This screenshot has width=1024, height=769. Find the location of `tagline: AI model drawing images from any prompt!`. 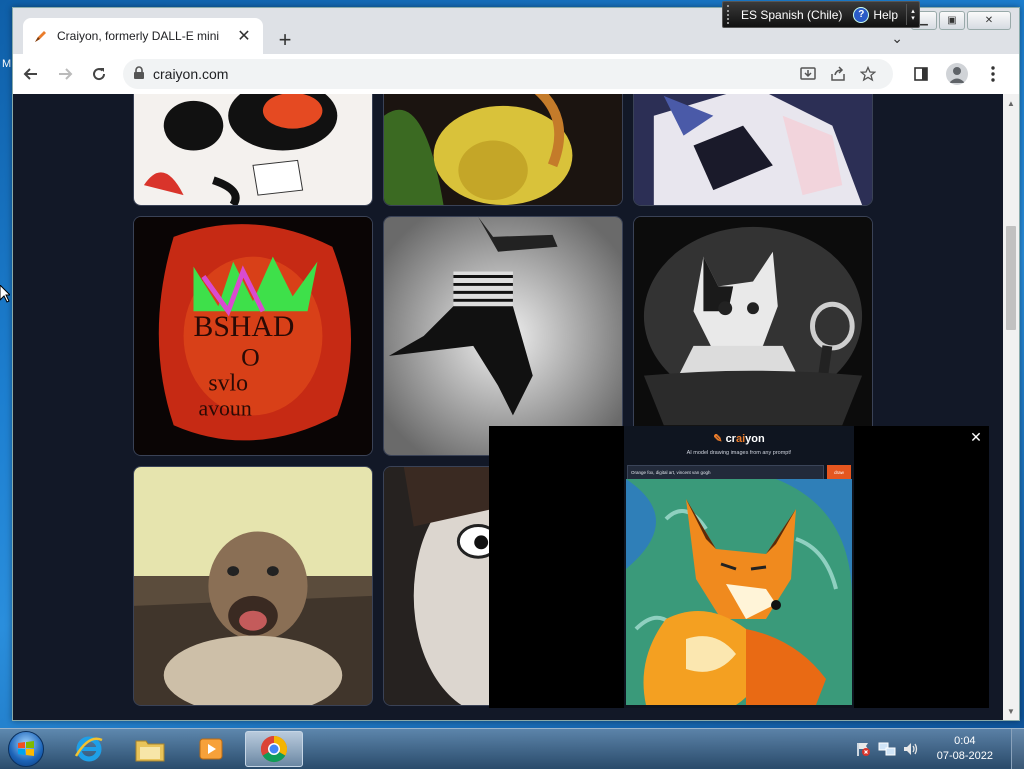

tagline: AI model drawing images from any prompt! is located at coordinates (739, 453).